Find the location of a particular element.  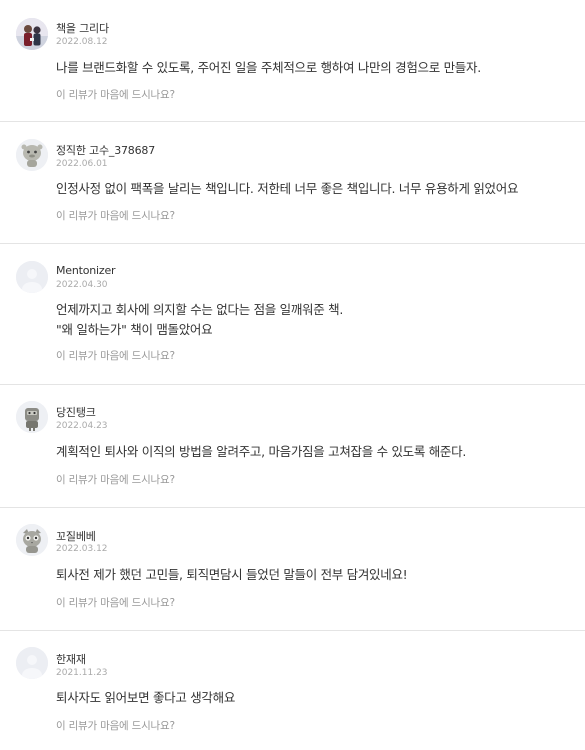

reviewer-nickname: 꼬질베베 is located at coordinates (76, 536).